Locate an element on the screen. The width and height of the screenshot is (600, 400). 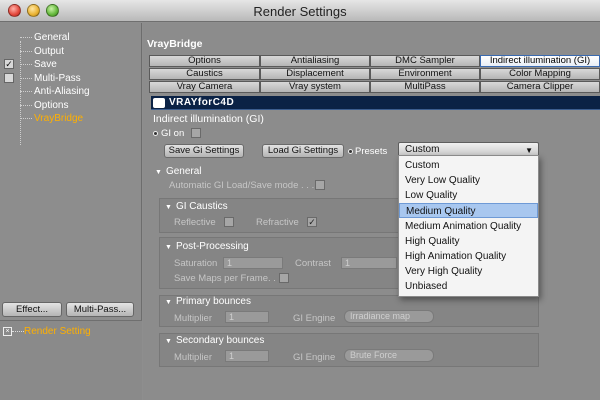
general-group-header: ▼ General is located at coordinates (178, 171).